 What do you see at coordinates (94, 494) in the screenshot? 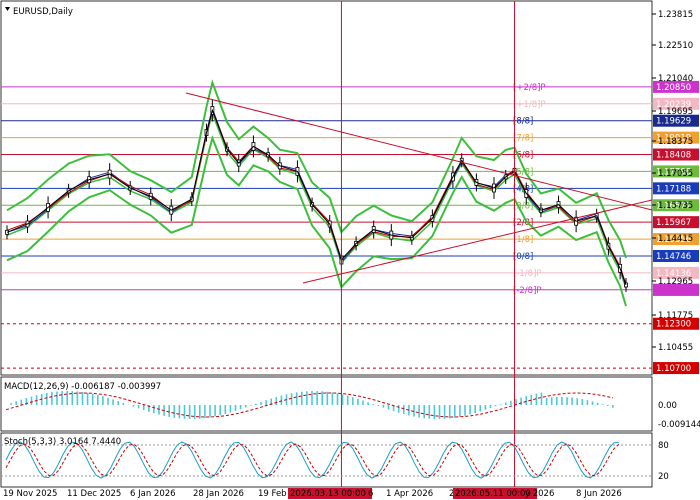
I see `date-label: 11 Dec 2025` at bounding box center [94, 494].